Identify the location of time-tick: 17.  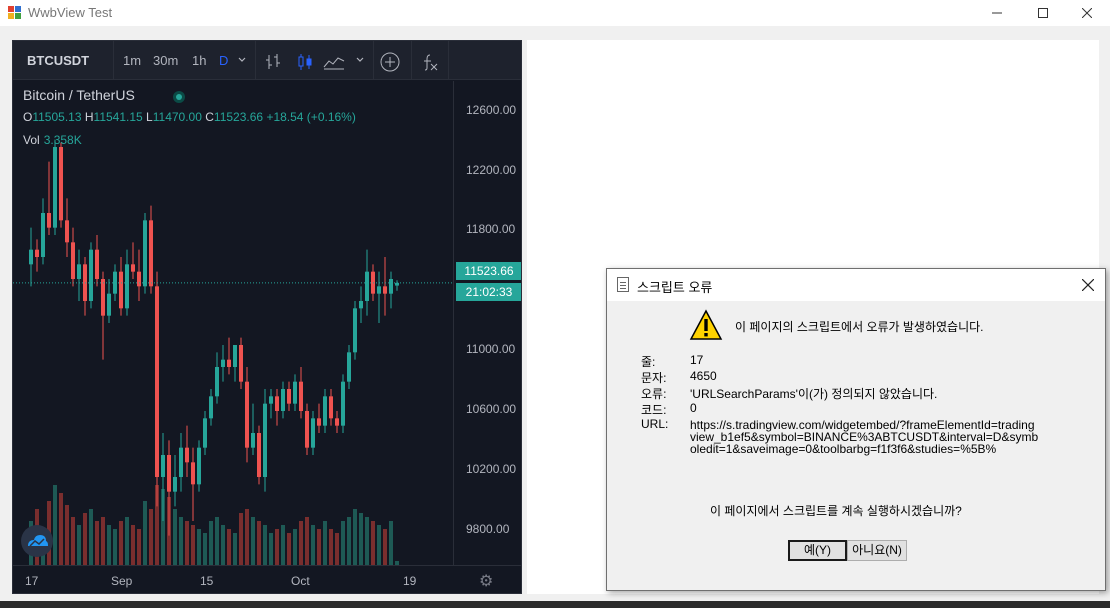
(32, 581).